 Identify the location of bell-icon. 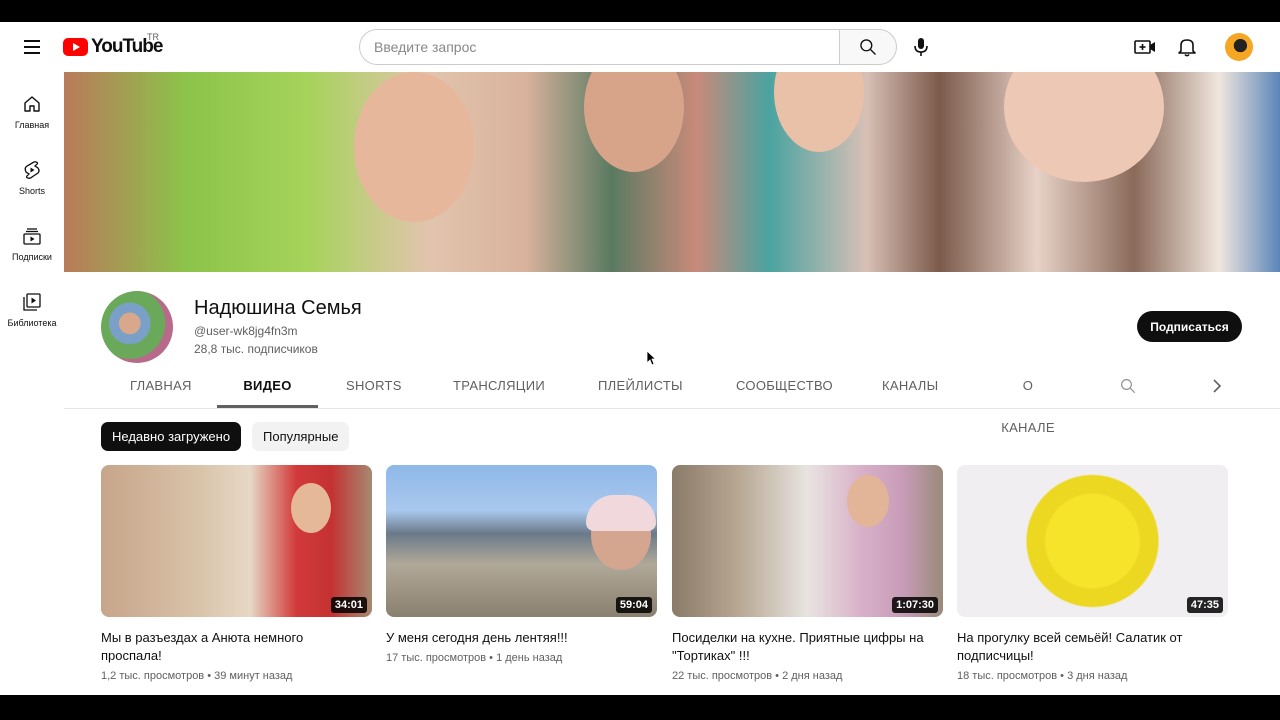
(1187, 48).